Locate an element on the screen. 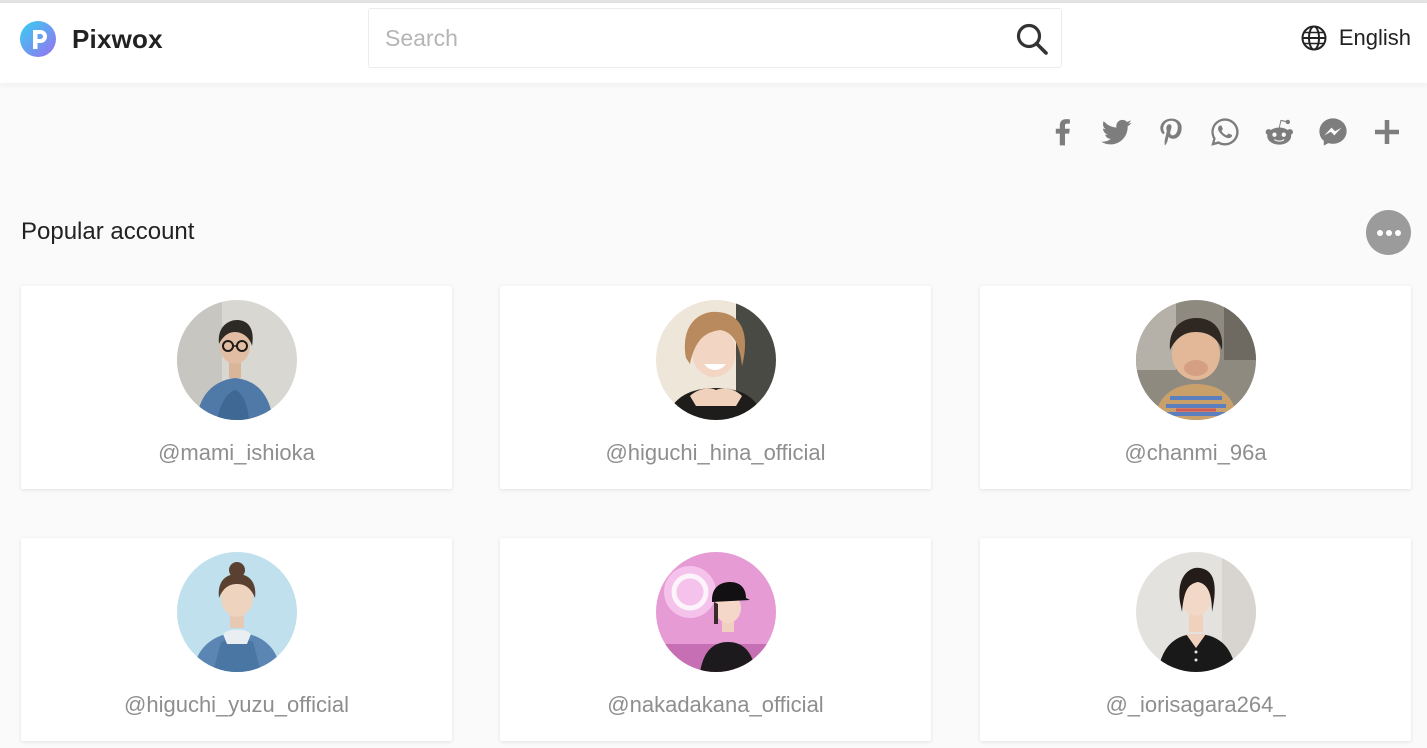 This screenshot has height=748, width=1427. account-card: @higuchi_hina_official is located at coordinates (715, 387).